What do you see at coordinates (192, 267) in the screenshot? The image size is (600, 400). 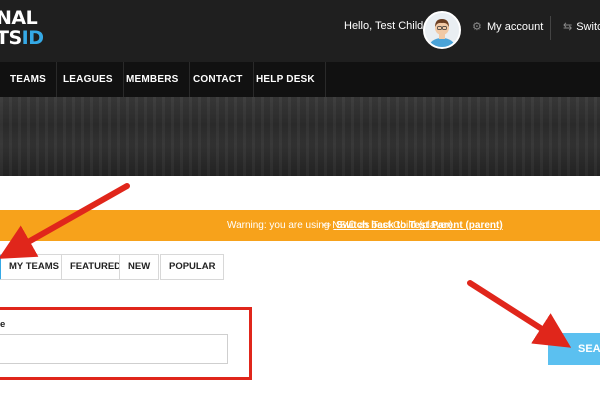 I see `tab-popular: POPULAR` at bounding box center [192, 267].